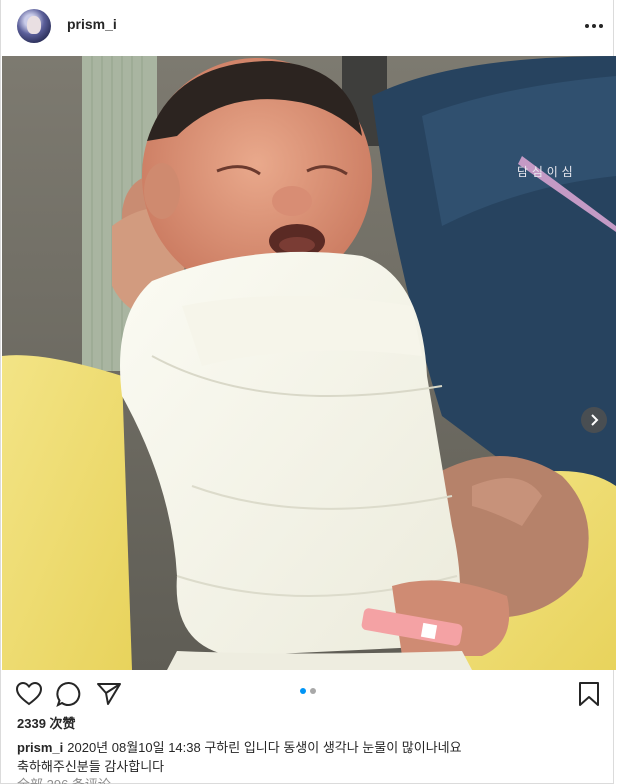 This screenshot has height=784, width=626. What do you see at coordinates (589, 694) in the screenshot?
I see `bookmark-icon` at bounding box center [589, 694].